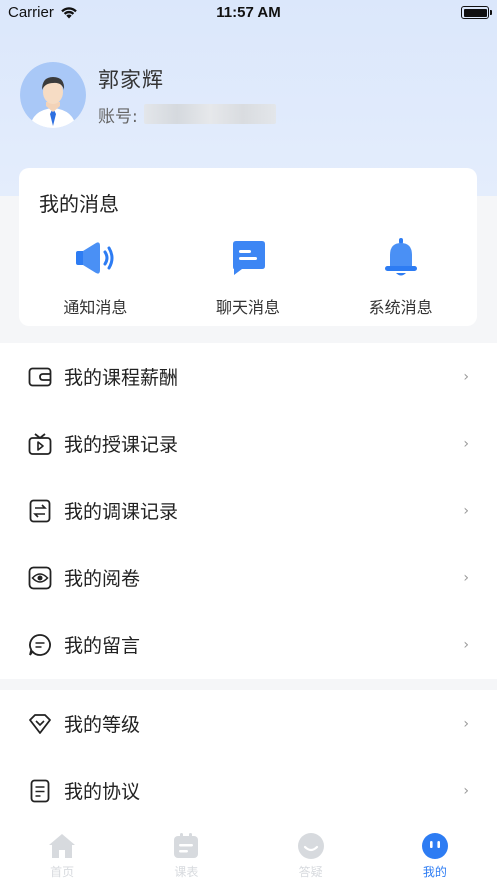 The width and height of the screenshot is (497, 883). What do you see at coordinates (121, 445) in the screenshot?
I see `menu-item-label: 我的授课记录` at bounding box center [121, 445].